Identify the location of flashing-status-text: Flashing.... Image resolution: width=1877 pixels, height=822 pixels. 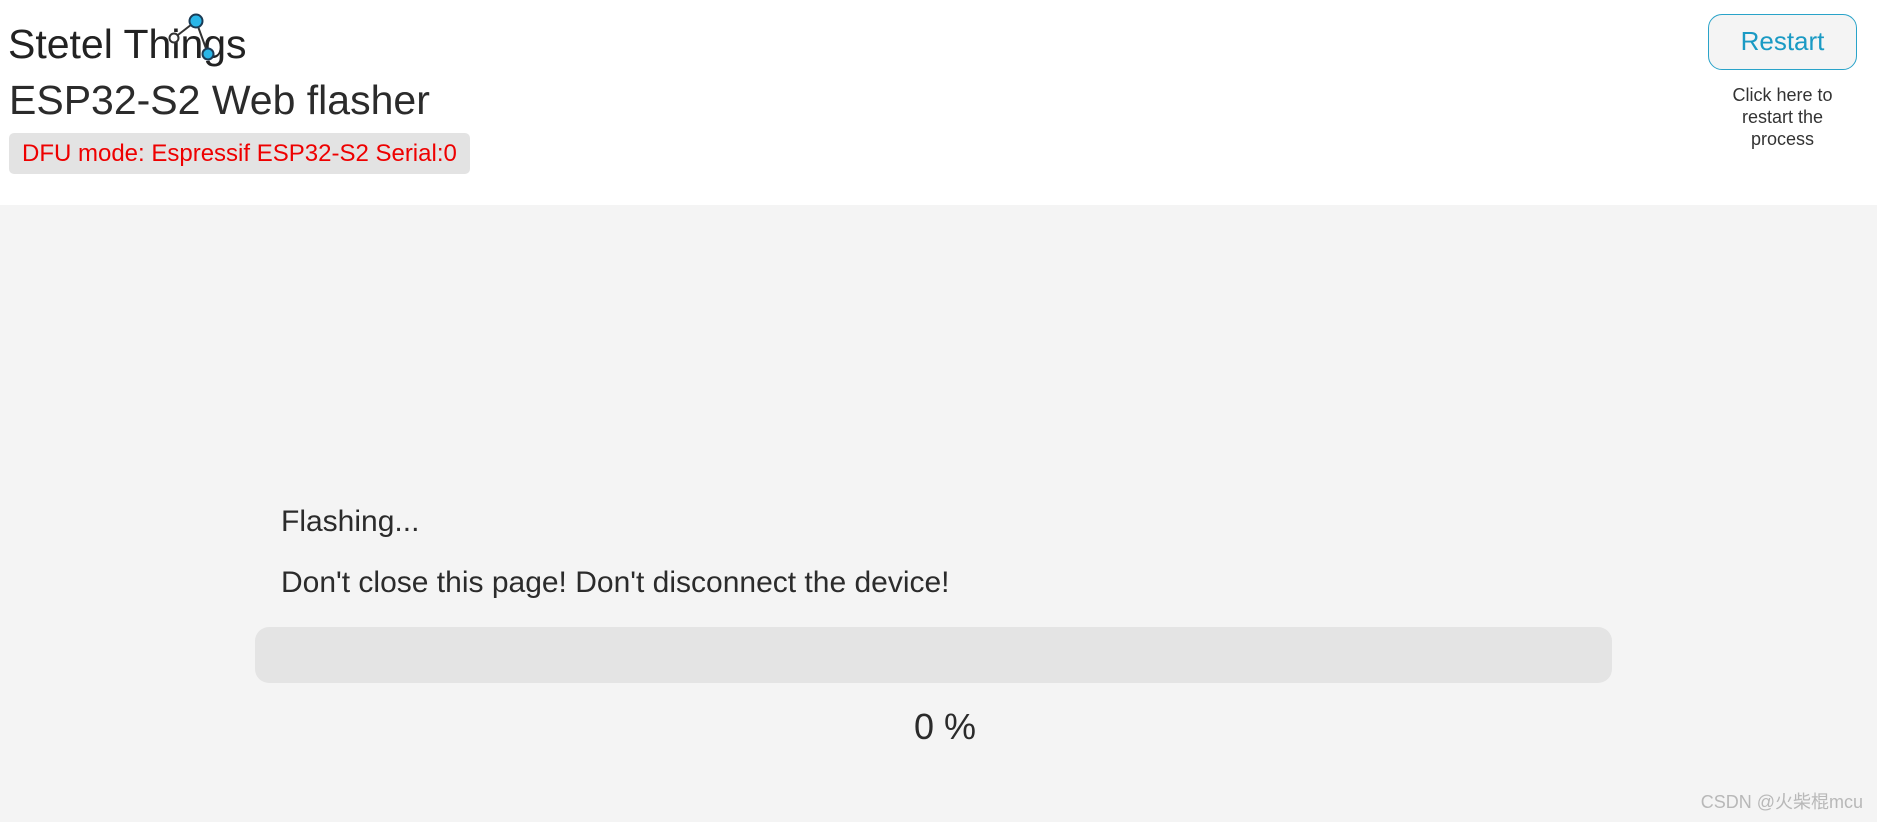
(350, 521).